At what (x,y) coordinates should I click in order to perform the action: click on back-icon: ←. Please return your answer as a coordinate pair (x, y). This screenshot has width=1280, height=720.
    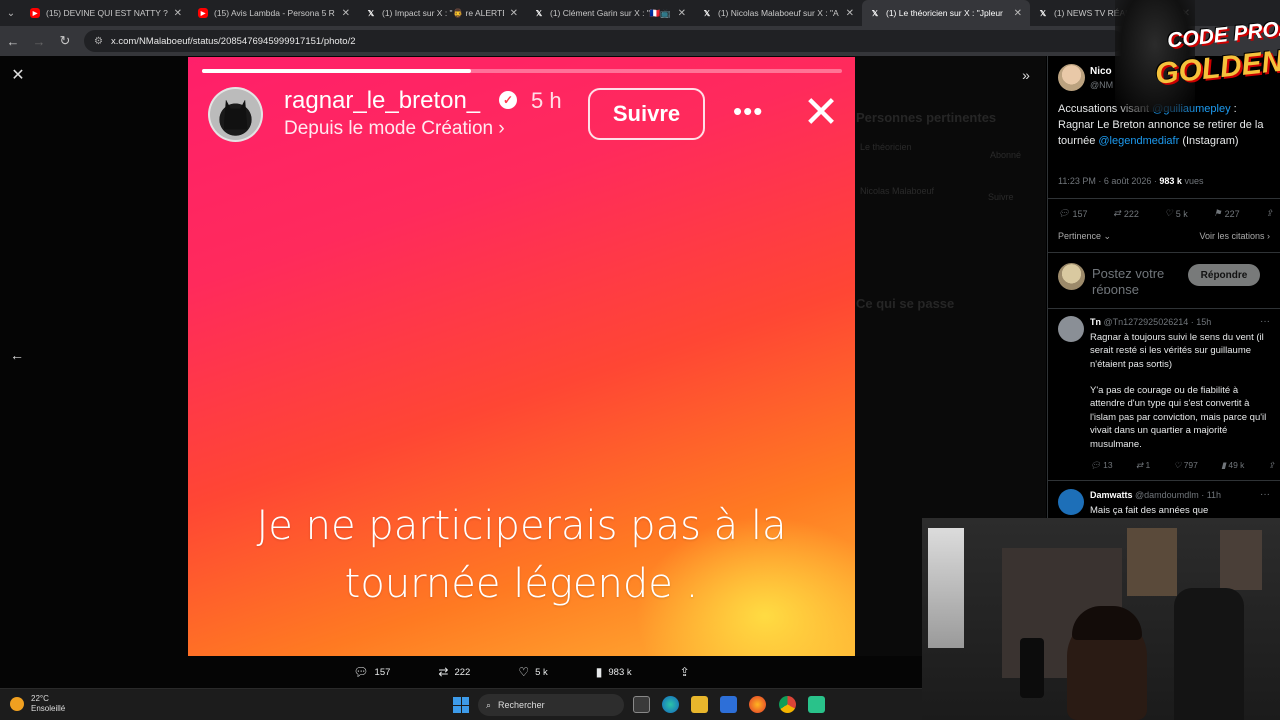
    Looking at the image, I should click on (13, 41).